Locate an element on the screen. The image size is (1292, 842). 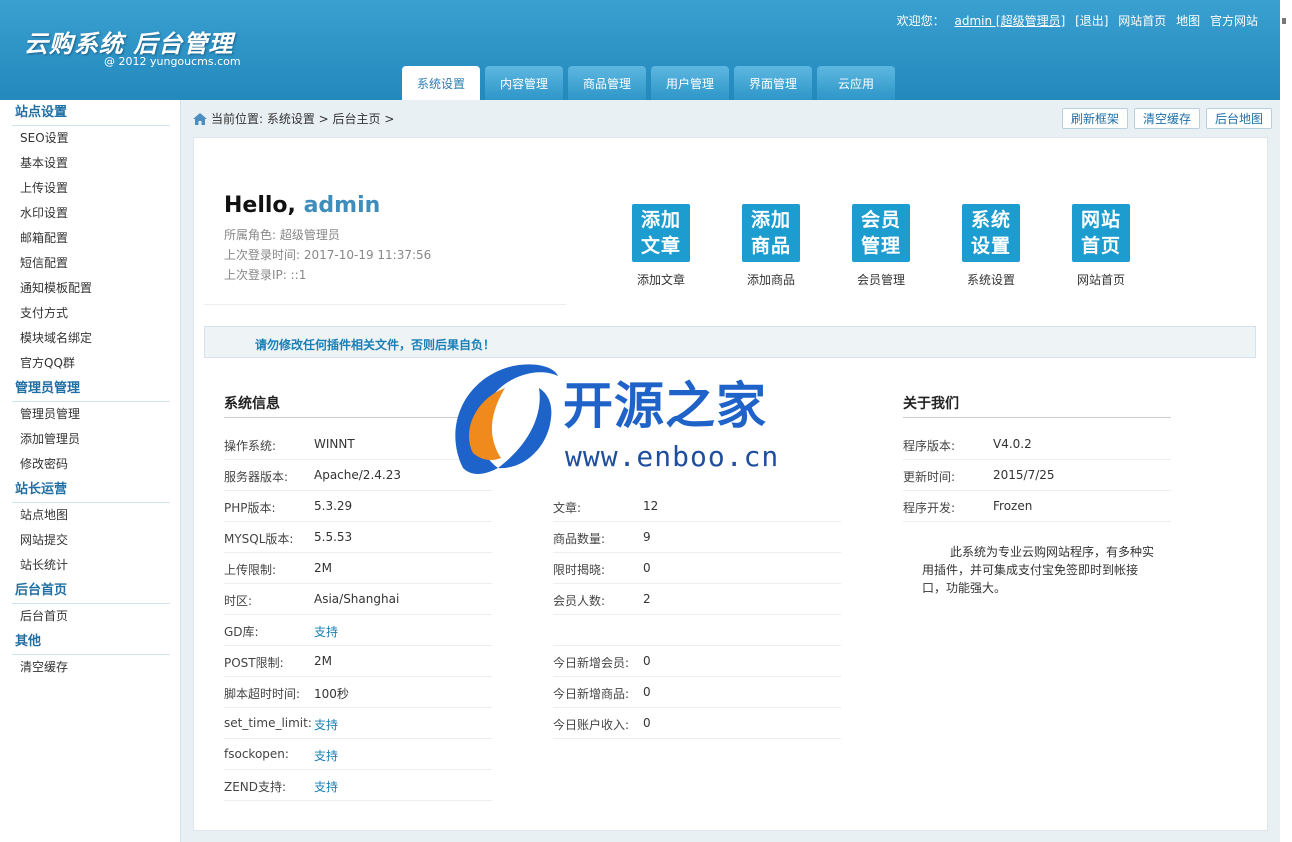
info-key: 限时揭晓: is located at coordinates (579, 570).